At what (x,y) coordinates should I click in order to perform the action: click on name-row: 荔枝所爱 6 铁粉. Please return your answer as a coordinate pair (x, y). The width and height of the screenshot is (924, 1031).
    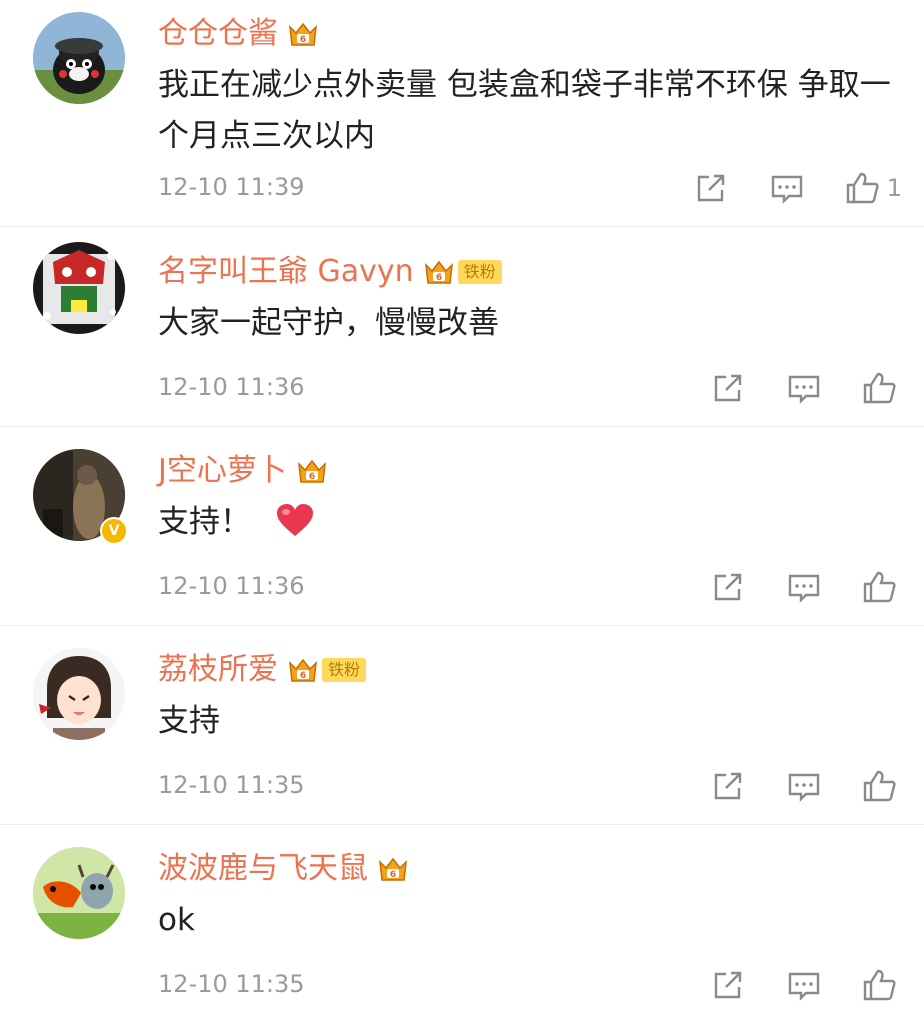
    Looking at the image, I should click on (262, 670).